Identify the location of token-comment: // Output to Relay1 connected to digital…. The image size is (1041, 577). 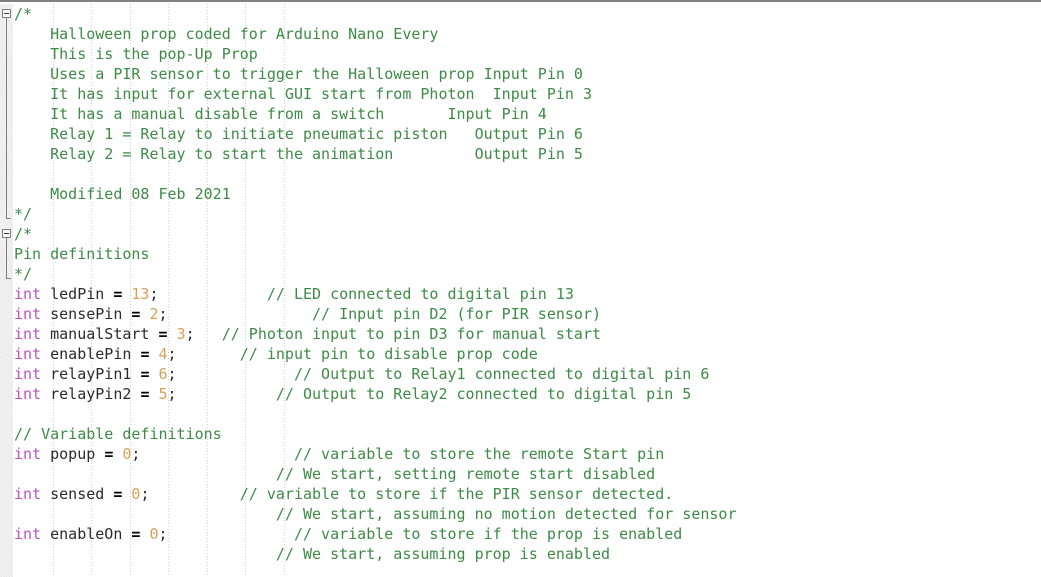
(501, 374).